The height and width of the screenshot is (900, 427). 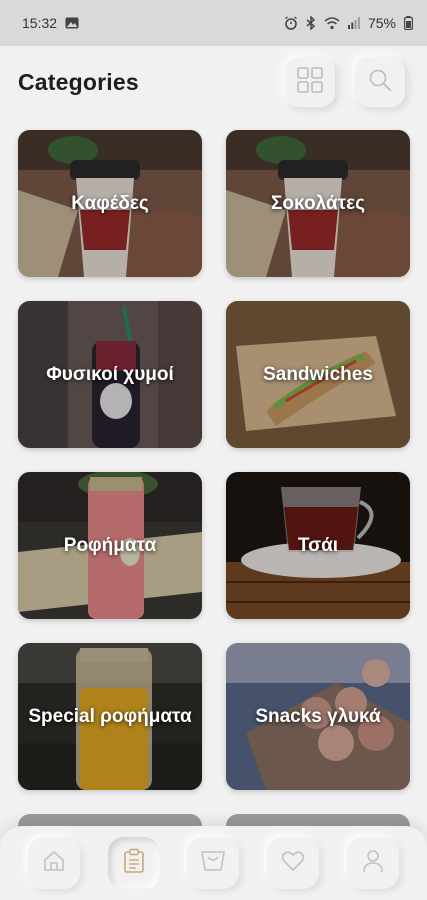 What do you see at coordinates (311, 23) in the screenshot?
I see `bluetooth-icon` at bounding box center [311, 23].